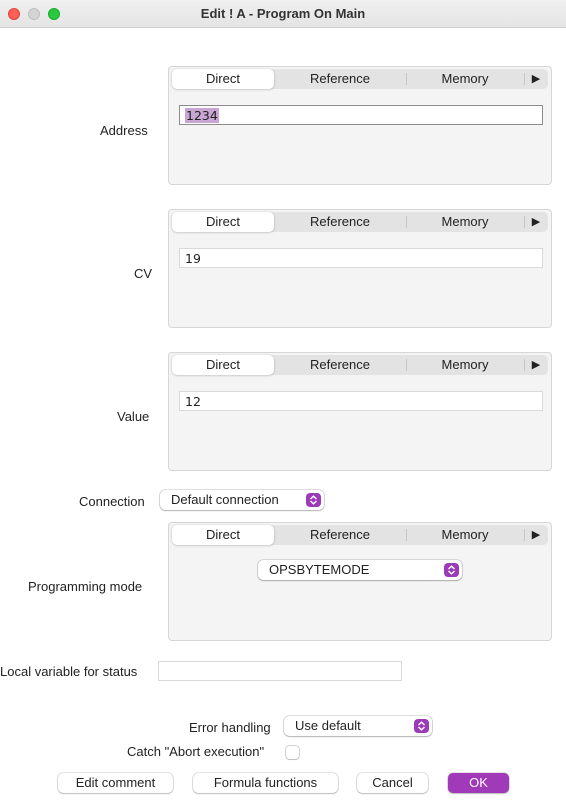  I want to click on value-input: 12, so click(361, 401).